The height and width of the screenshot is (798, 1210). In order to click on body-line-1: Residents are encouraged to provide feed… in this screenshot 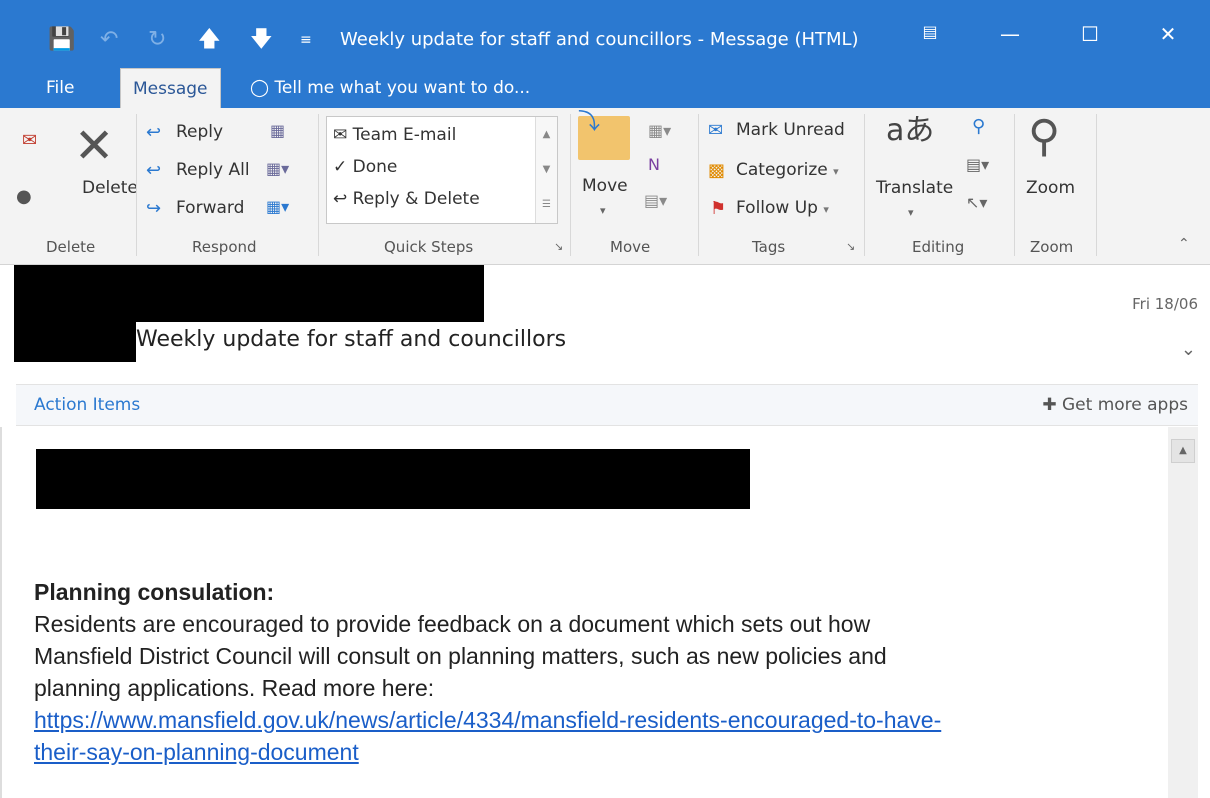, I will do `click(452, 624)`.